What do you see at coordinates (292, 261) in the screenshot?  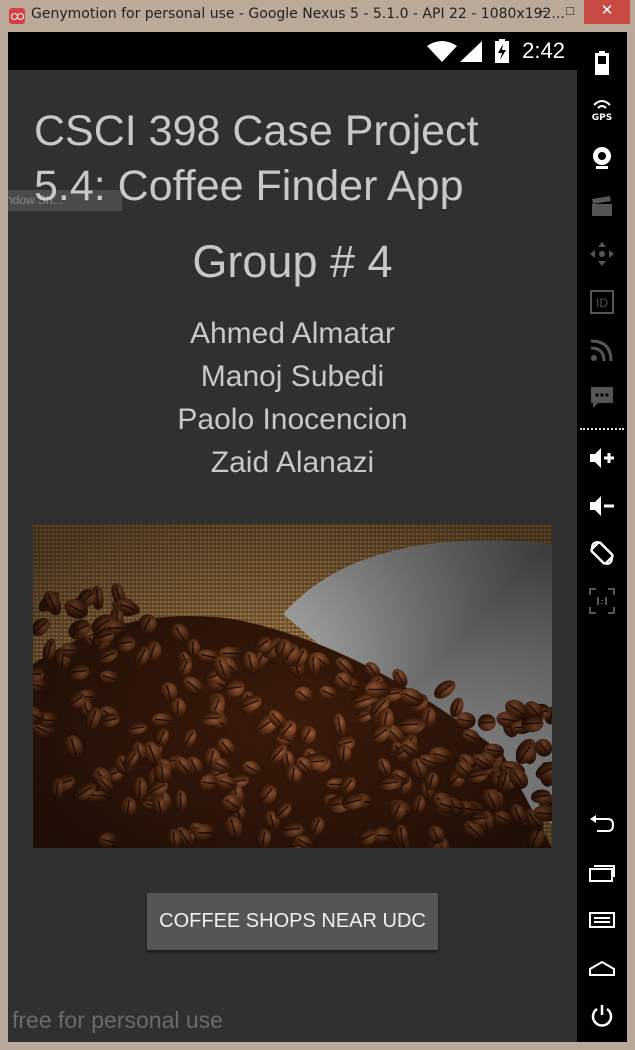 I see `group-heading: Group # 4` at bounding box center [292, 261].